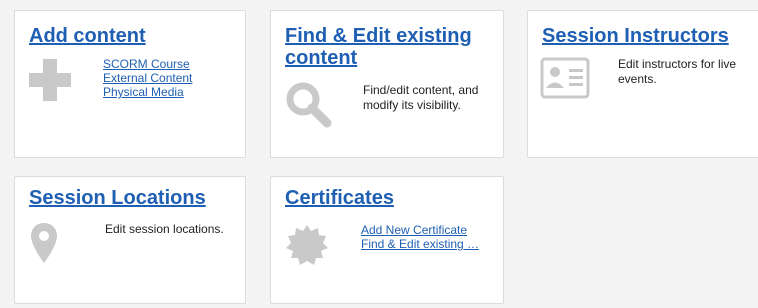  Describe the element at coordinates (50, 82) in the screenshot. I see `plus-icon` at that location.